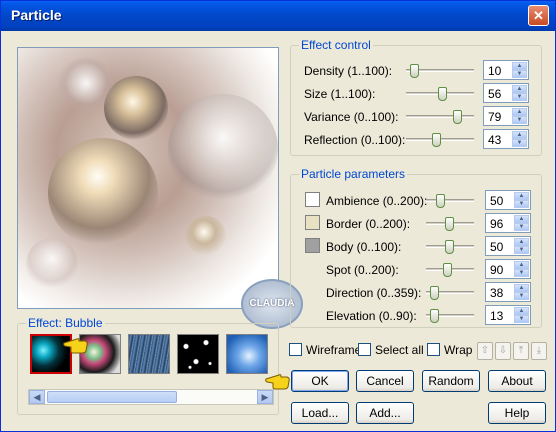 Image resolution: width=556 pixels, height=432 pixels. Describe the element at coordinates (496, 247) in the screenshot. I see `body-value: 50` at that location.